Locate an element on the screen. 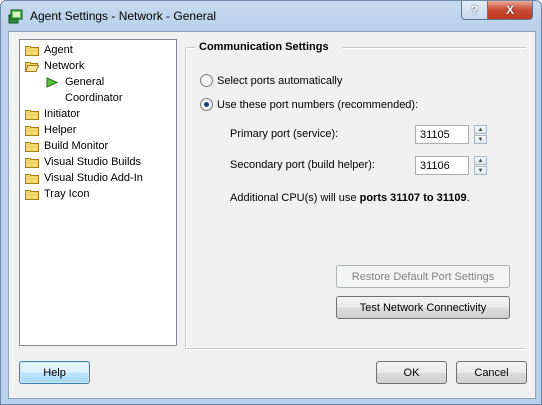 The height and width of the screenshot is (405, 542). section-title: Communication Settings is located at coordinates (264, 47).